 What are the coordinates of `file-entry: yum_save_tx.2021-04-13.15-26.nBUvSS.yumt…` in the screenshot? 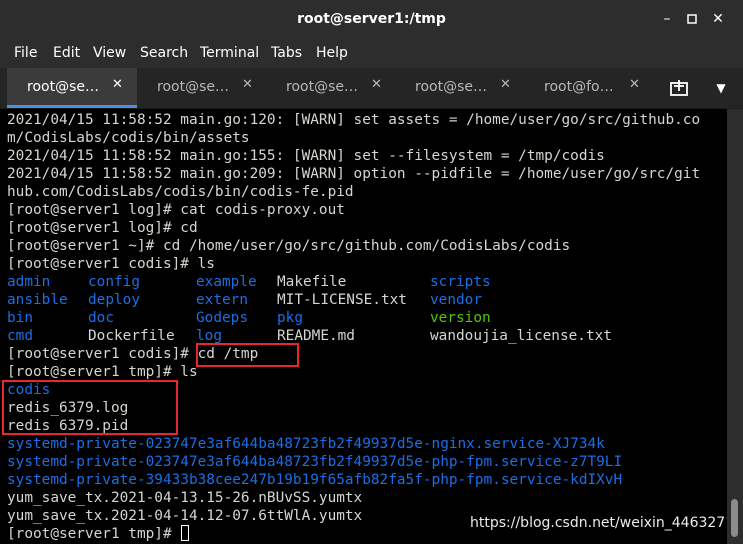 It's located at (185, 498).